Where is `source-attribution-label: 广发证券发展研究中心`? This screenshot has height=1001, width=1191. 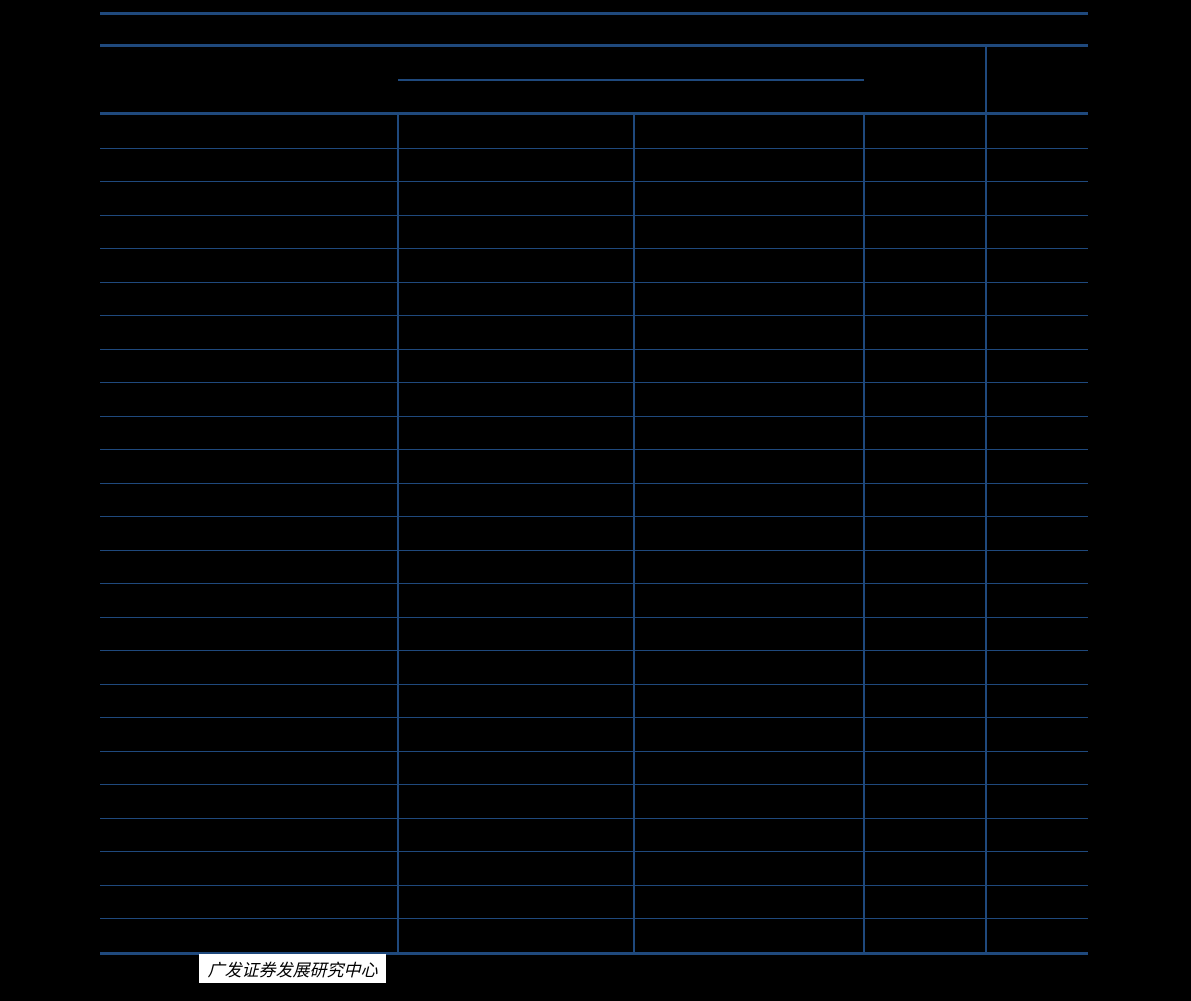 source-attribution-label: 广发证券发展研究中心 is located at coordinates (292, 968).